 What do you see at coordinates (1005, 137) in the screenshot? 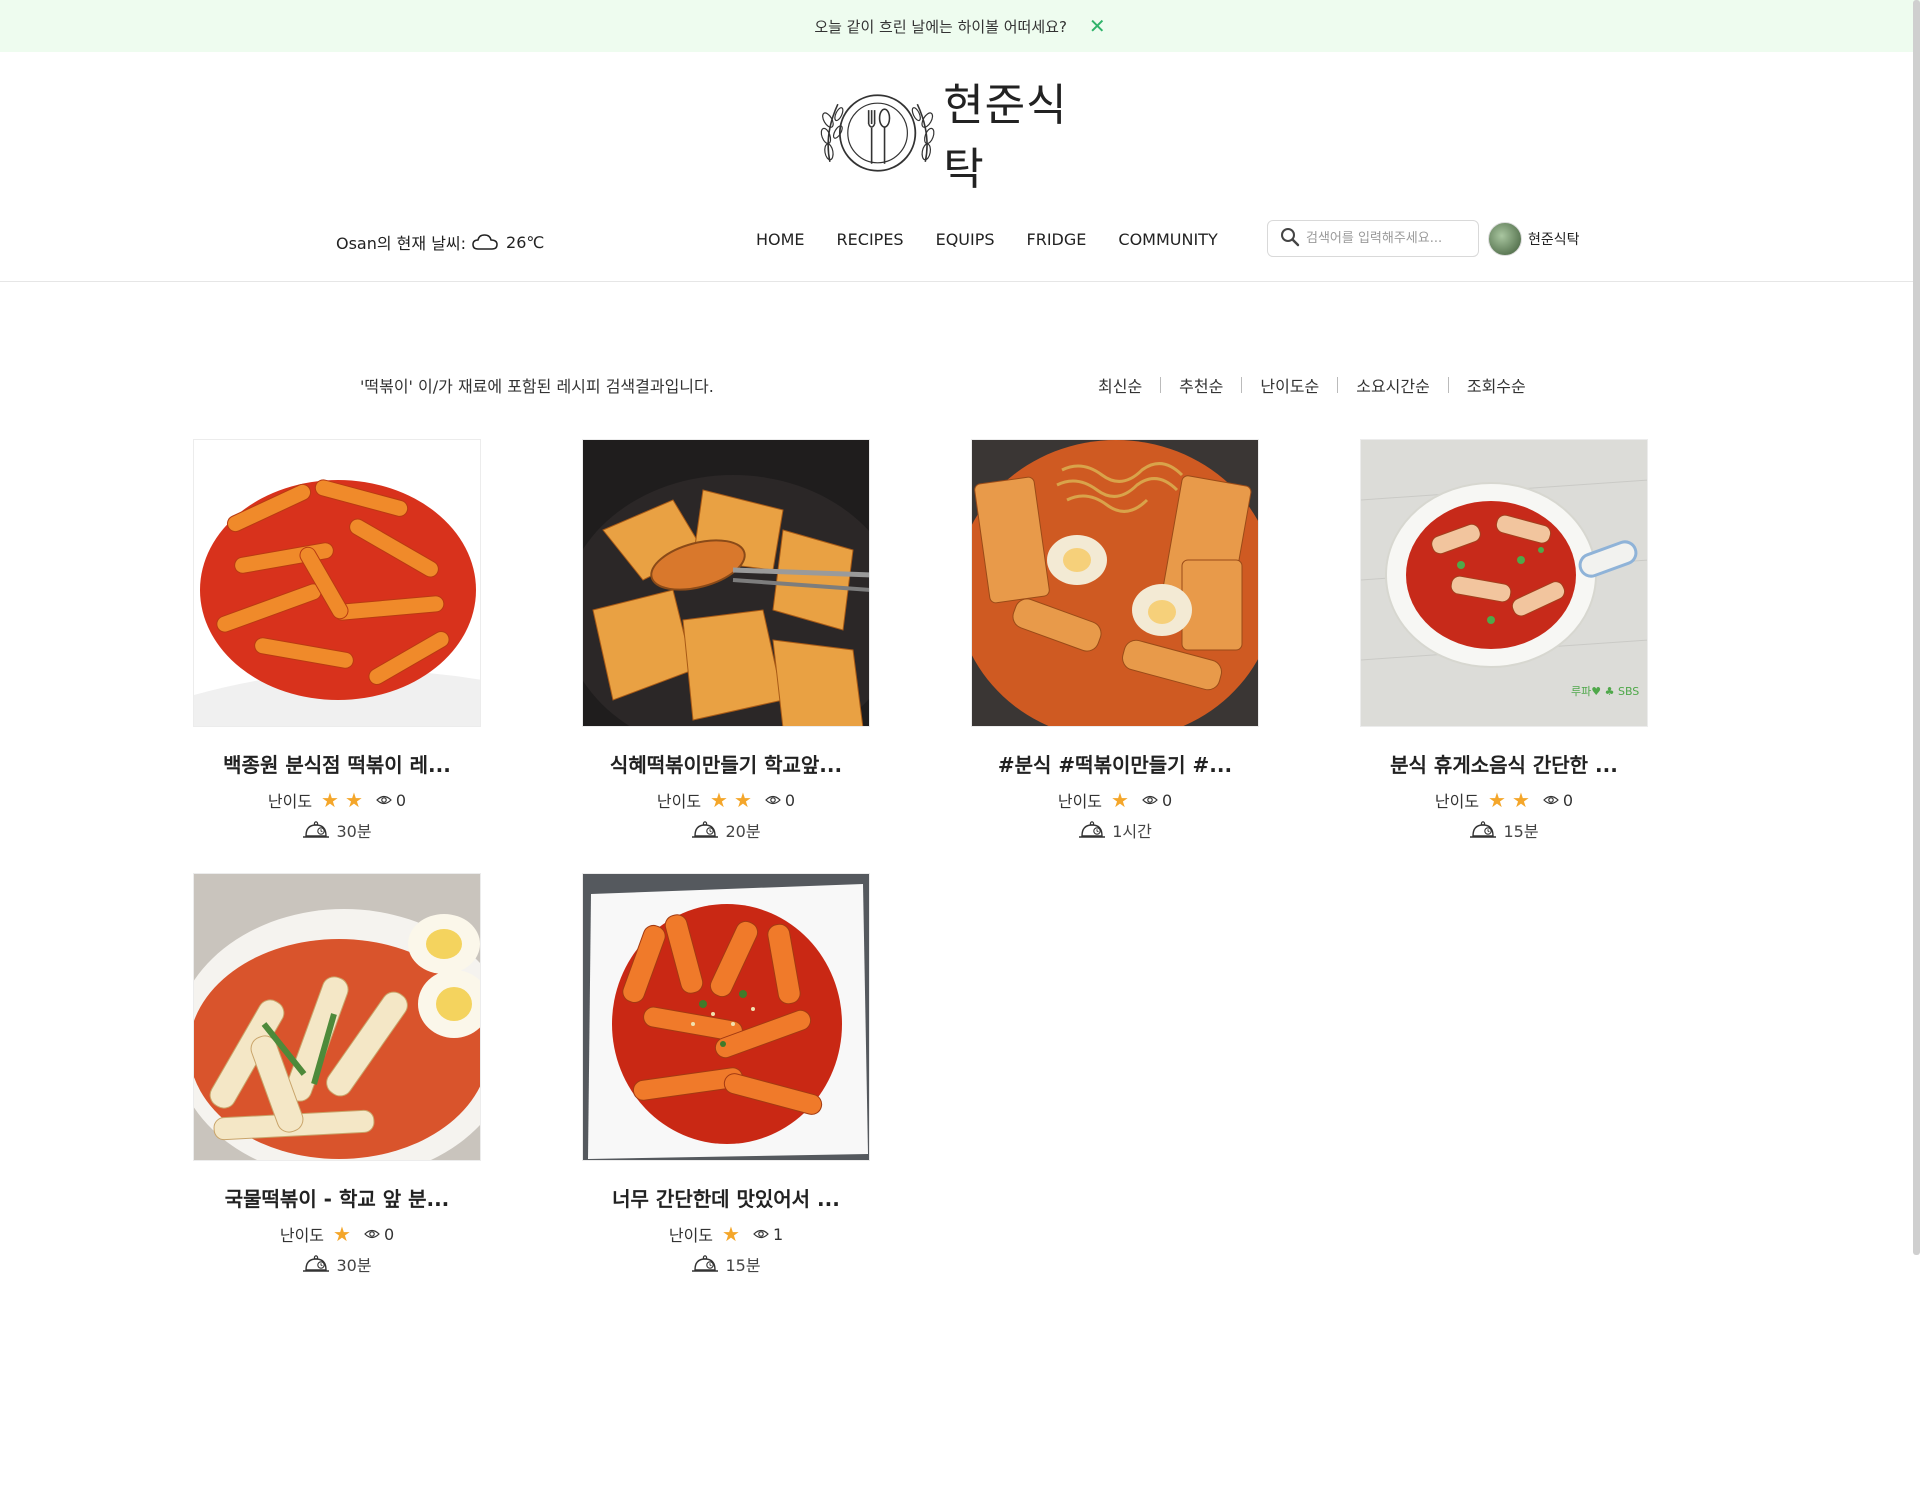
I see `logo-text: 현준식탁` at bounding box center [1005, 137].